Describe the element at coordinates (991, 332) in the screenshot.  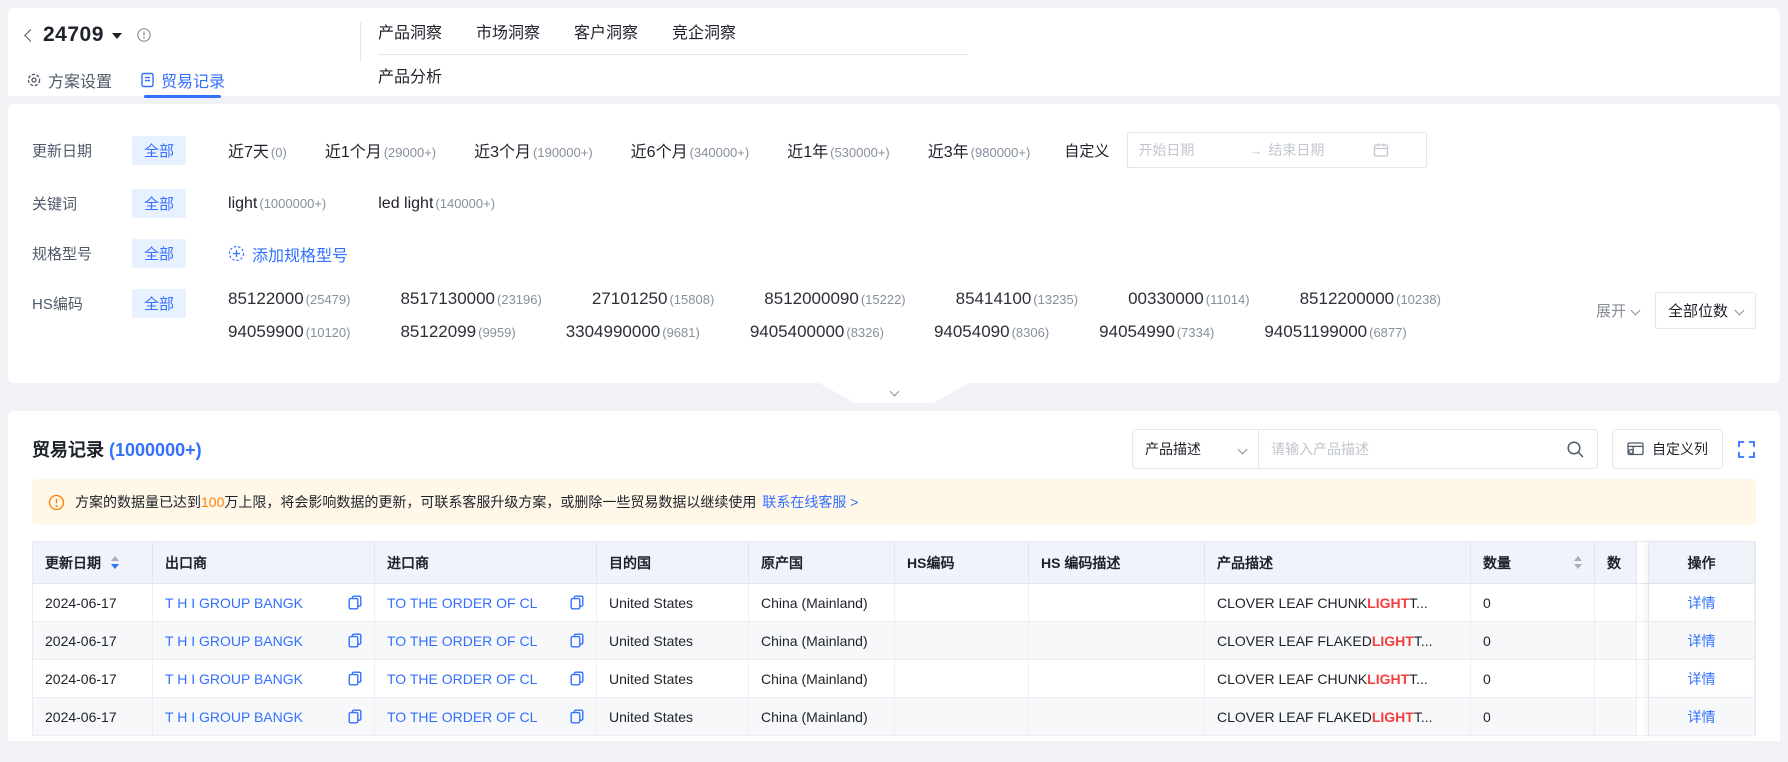
I see `hs-code-option: 94054090 (8306)` at that location.